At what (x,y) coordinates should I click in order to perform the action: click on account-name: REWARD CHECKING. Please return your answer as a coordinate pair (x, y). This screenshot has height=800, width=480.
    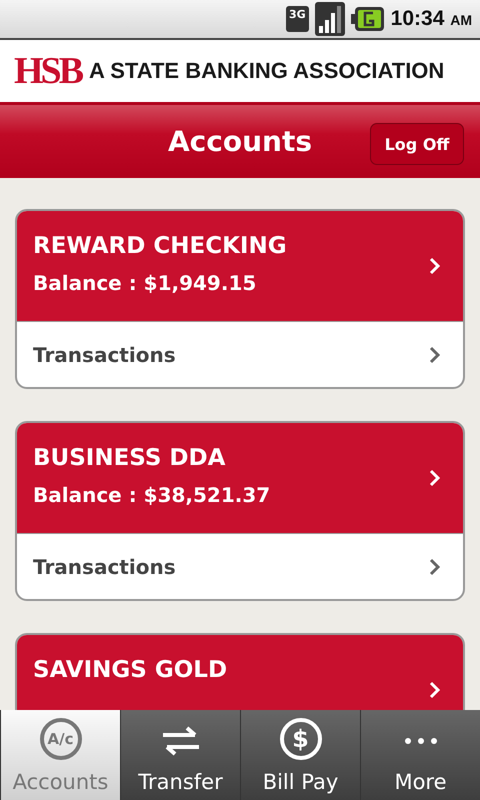
    Looking at the image, I should click on (160, 246).